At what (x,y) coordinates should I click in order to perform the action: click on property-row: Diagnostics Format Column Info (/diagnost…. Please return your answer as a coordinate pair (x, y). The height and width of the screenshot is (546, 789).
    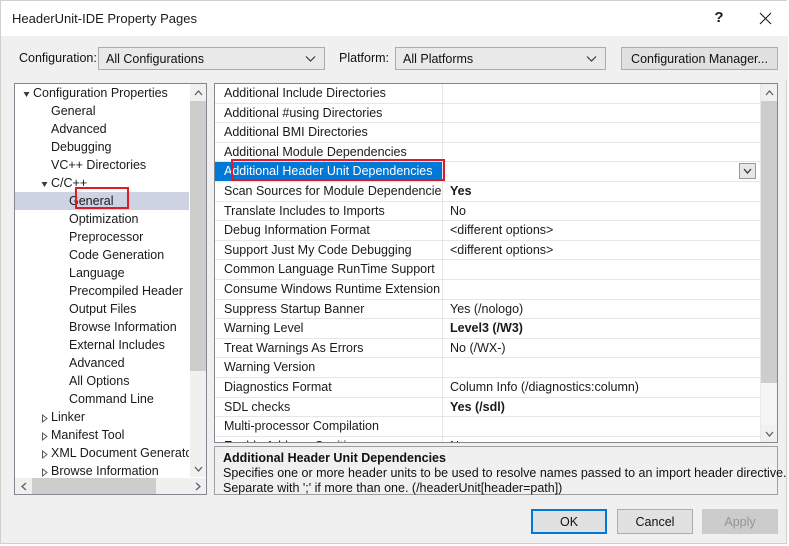
    Looking at the image, I should click on (487, 387).